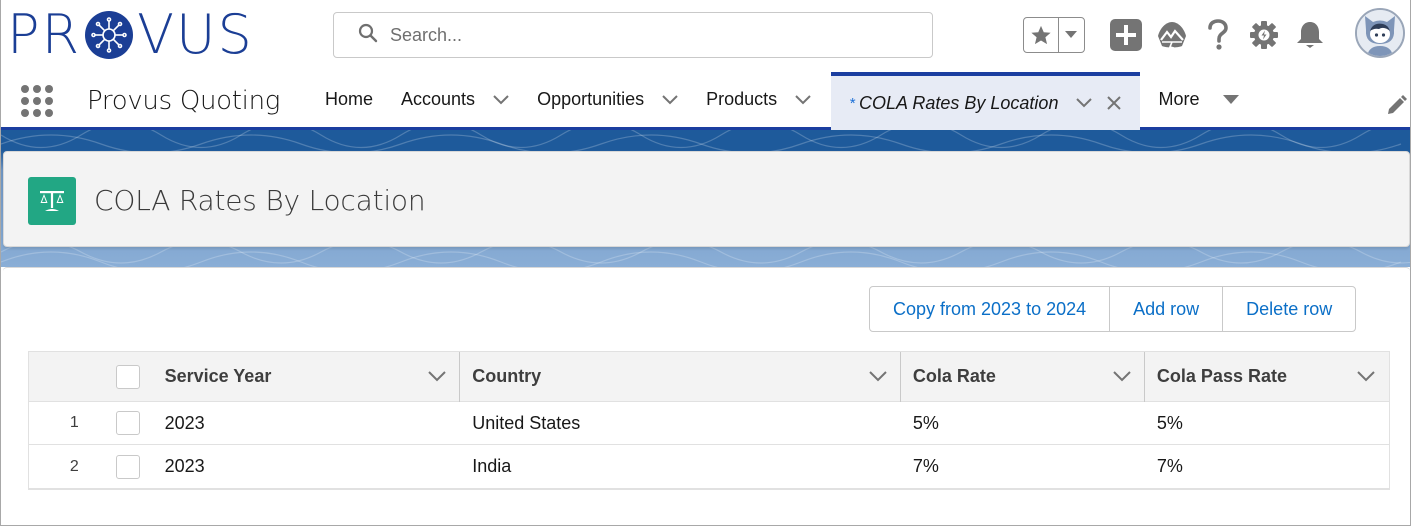  I want to click on column-header-label: Cola Pass Rate, so click(1221, 376).